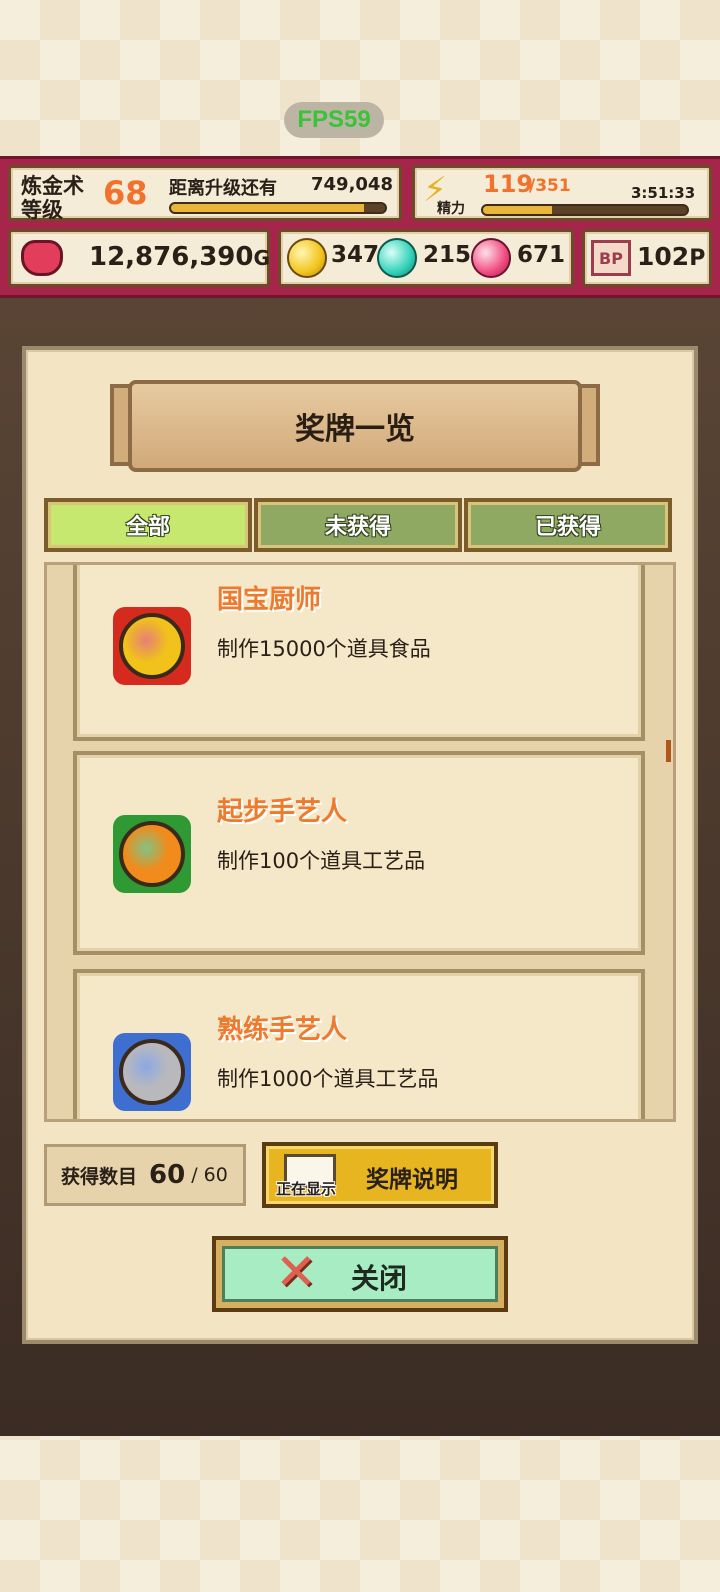 This screenshot has height=1592, width=720. I want to click on bp-unit: P, so click(697, 258).